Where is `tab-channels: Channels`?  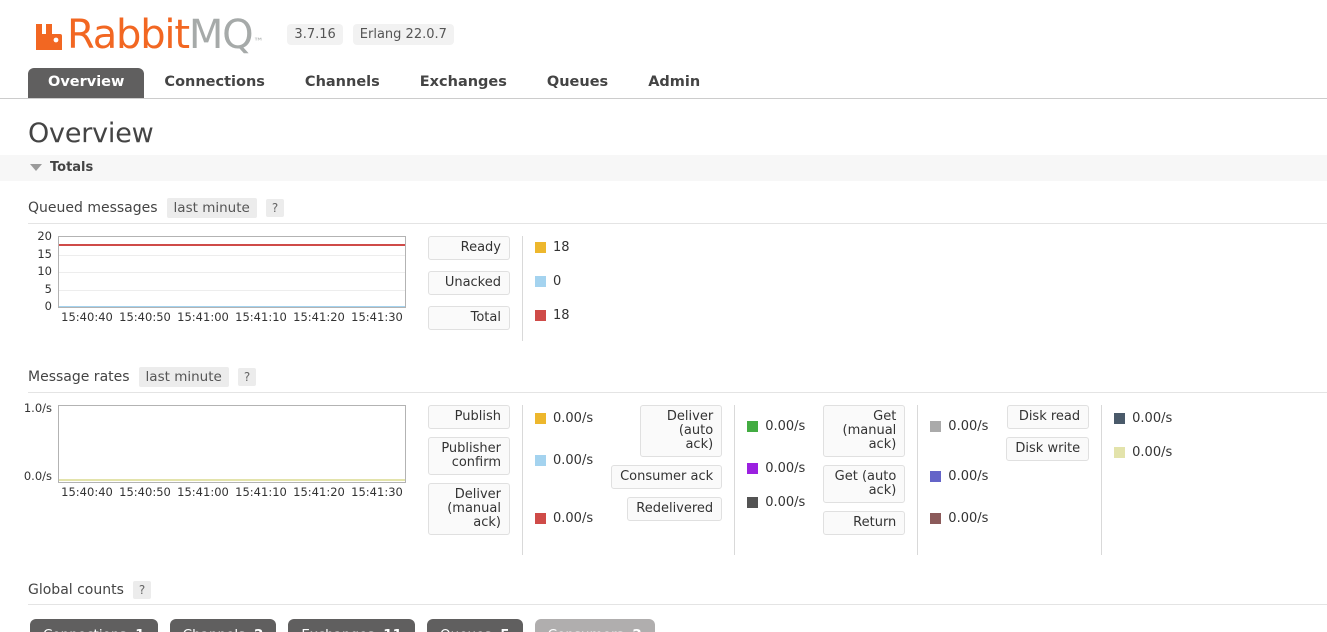 tab-channels: Channels is located at coordinates (342, 83).